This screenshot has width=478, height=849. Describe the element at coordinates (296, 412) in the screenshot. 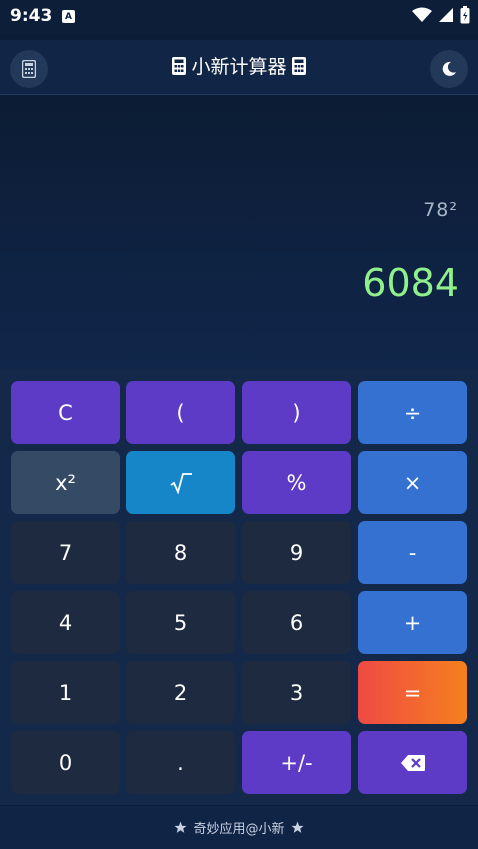

I see `right-paren-button: )` at that location.